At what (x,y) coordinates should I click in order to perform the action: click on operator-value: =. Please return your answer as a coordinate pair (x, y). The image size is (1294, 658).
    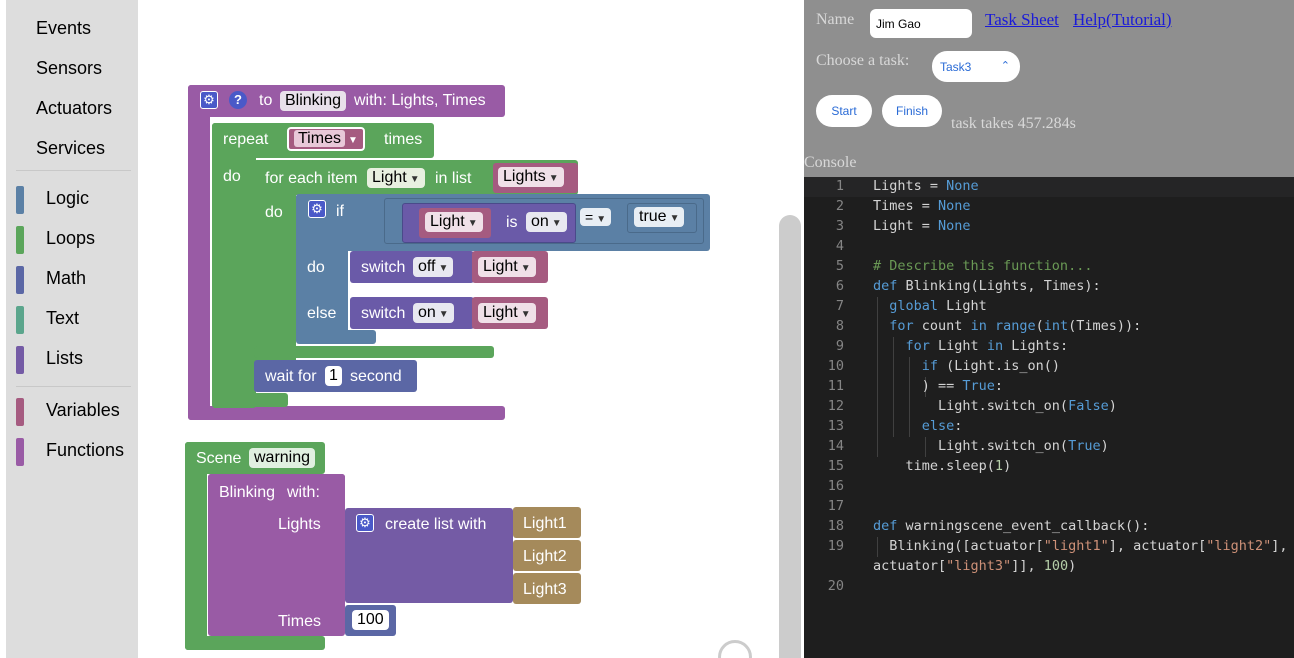
    Looking at the image, I should click on (589, 217).